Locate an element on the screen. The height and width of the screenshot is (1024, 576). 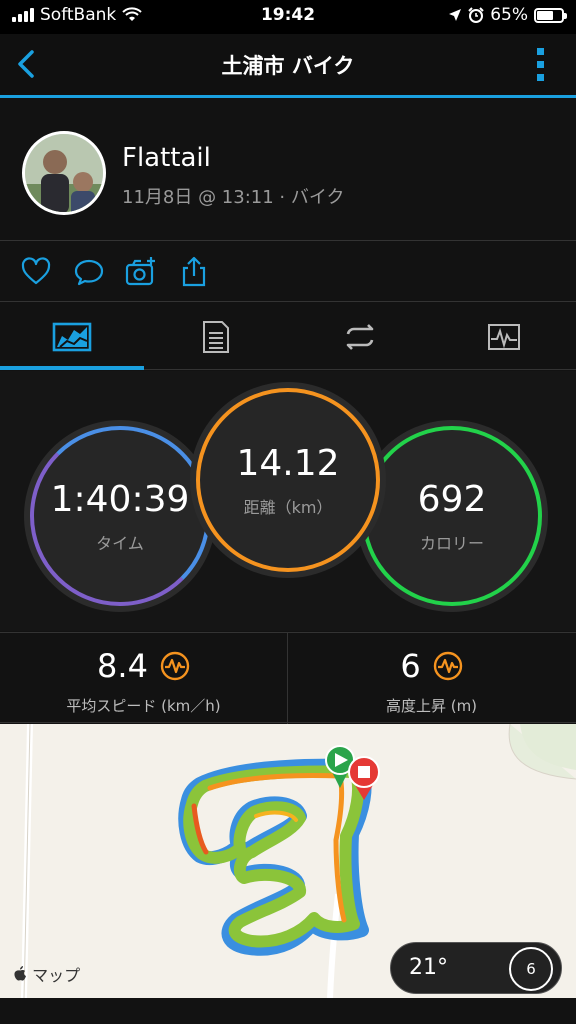
secondary-stats: 8.4 平均スピード (km／h) 6 高度上昇 (m) is located at coordinates (288, 678).